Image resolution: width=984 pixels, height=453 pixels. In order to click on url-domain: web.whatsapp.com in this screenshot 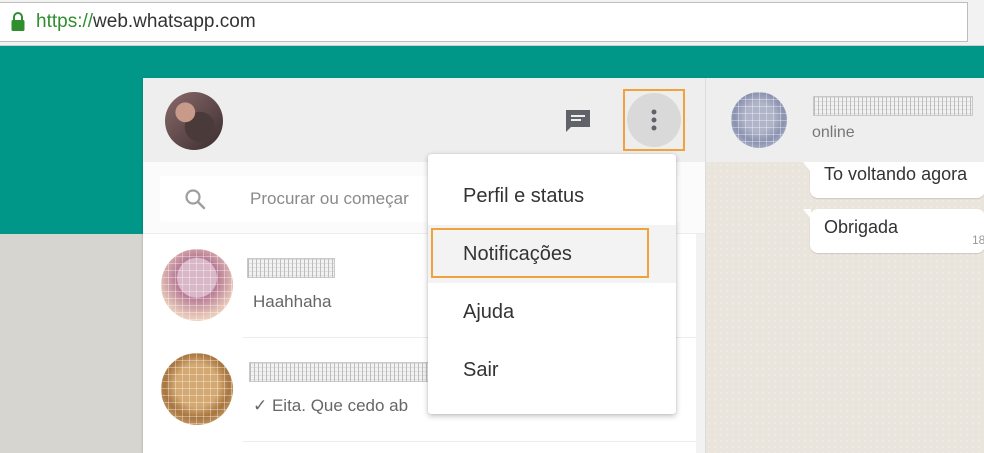, I will do `click(174, 21)`.